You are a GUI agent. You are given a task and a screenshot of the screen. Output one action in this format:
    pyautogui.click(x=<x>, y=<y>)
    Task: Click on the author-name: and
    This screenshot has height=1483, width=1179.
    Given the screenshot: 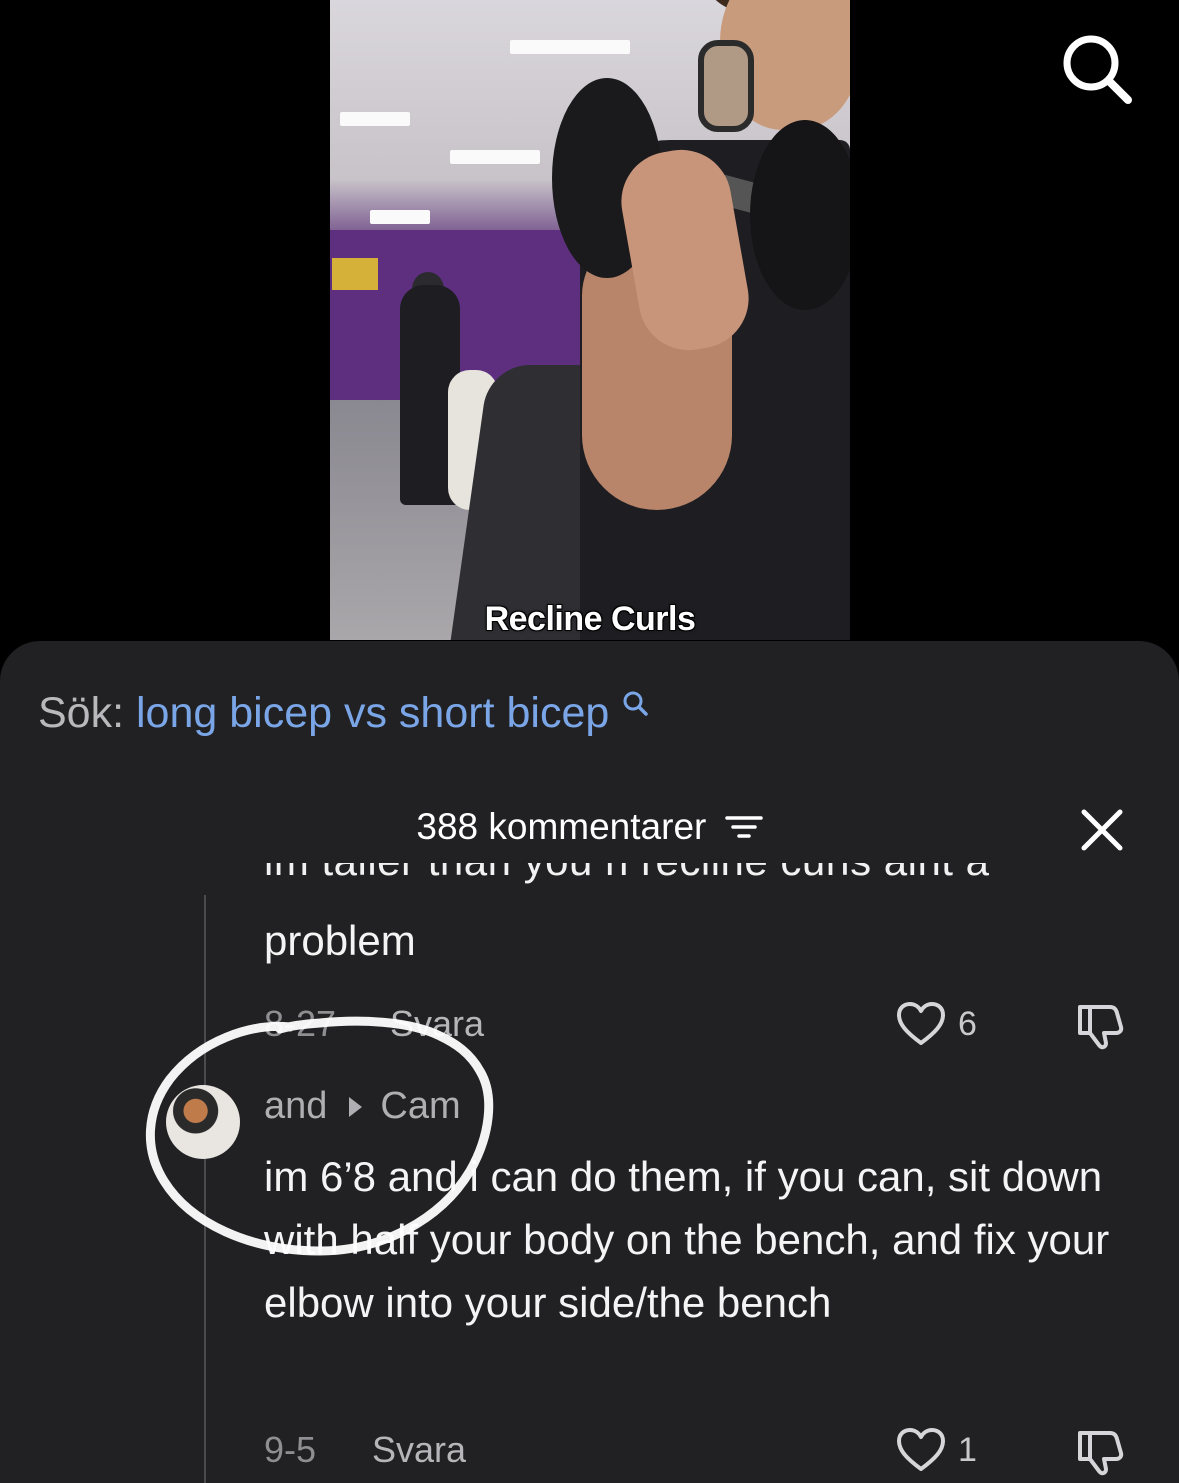 What is the action you would take?
    pyautogui.click(x=295, y=1106)
    